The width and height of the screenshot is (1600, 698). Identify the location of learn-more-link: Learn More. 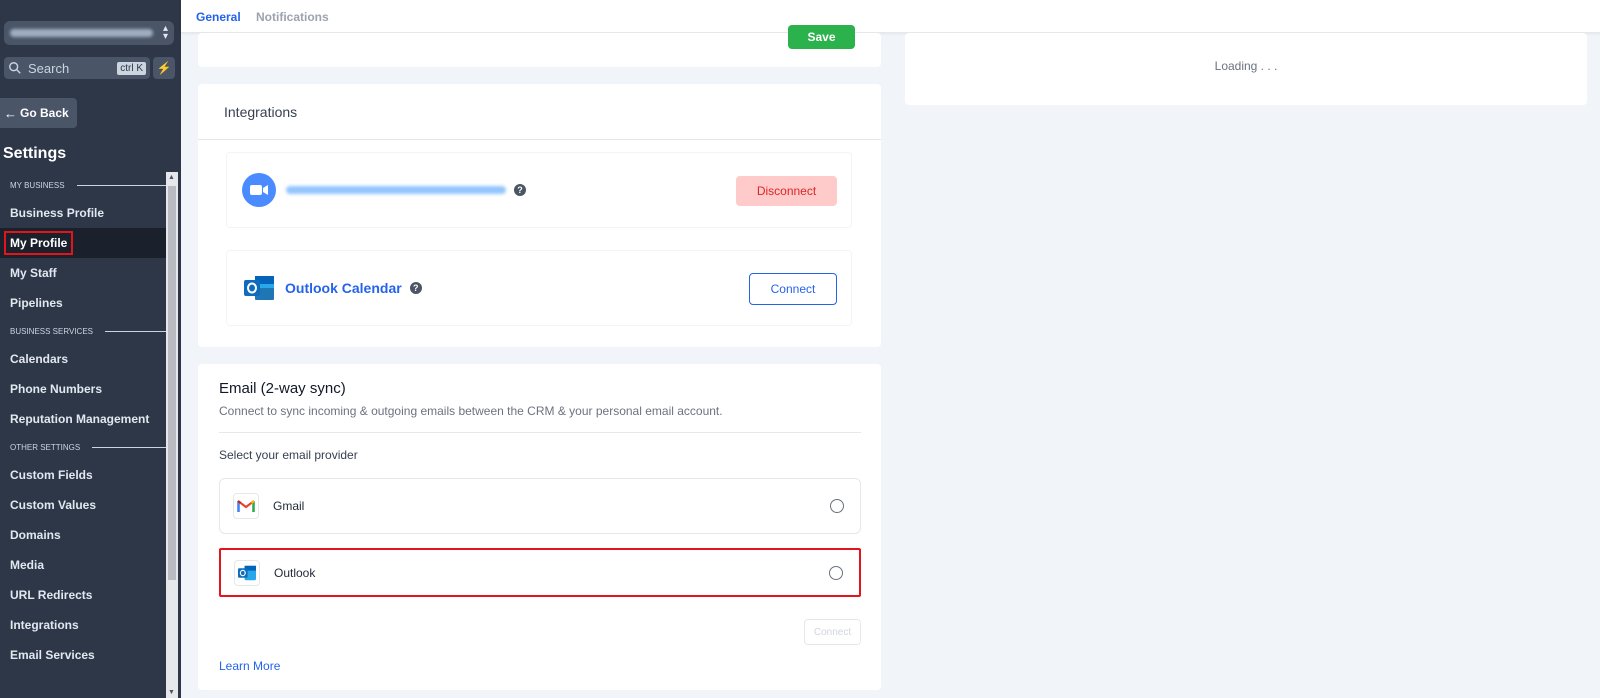
(249, 666).